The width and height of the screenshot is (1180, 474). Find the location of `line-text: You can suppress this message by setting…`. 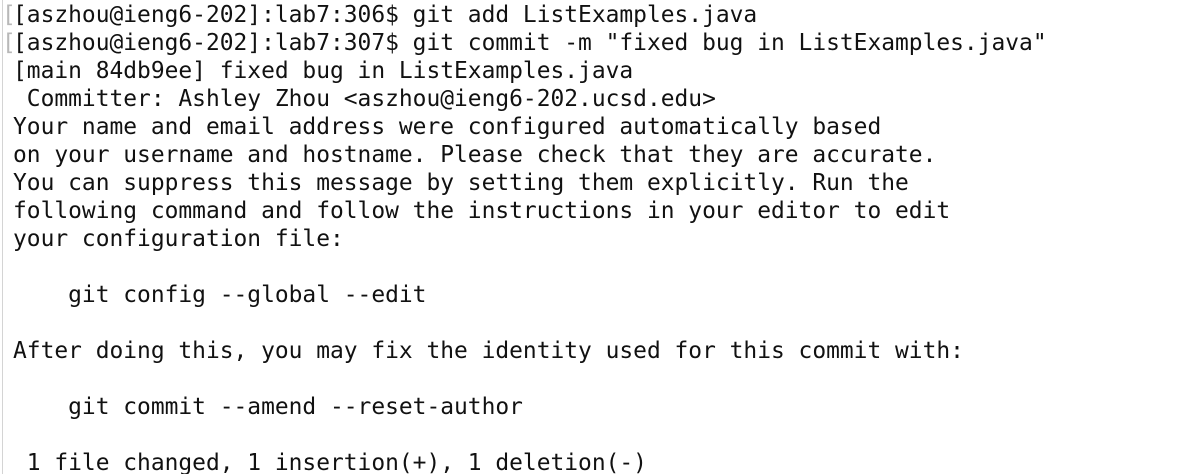

line-text: You can suppress this message by setting… is located at coordinates (461, 183).